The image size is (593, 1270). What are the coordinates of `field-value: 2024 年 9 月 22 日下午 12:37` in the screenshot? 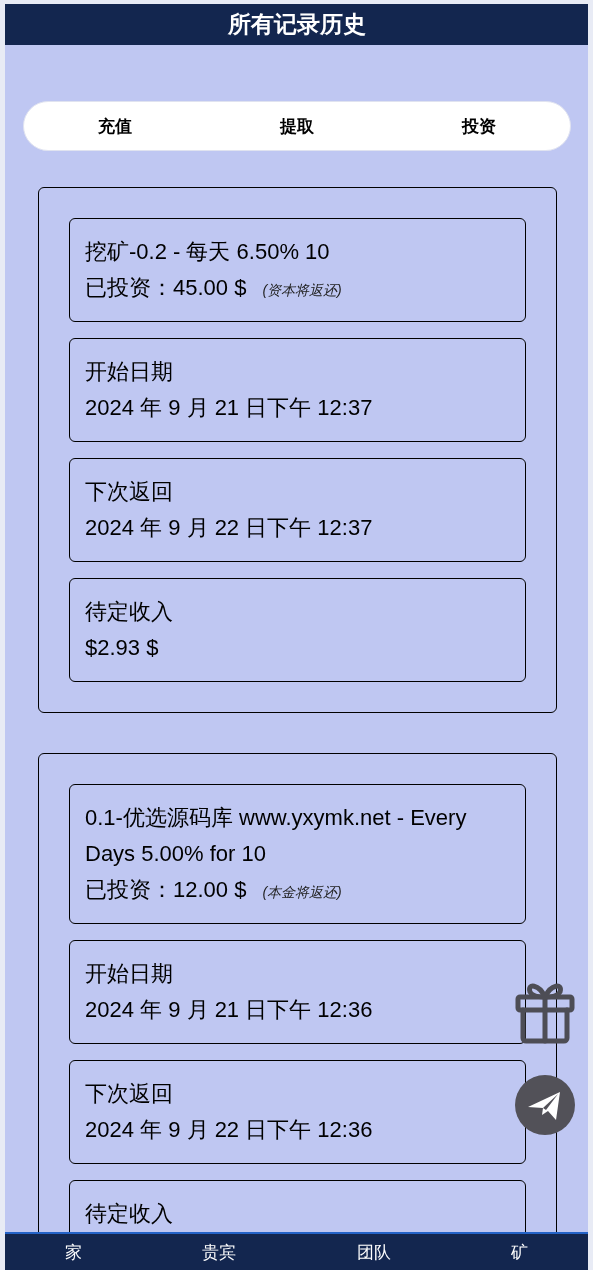 It's located at (229, 528).